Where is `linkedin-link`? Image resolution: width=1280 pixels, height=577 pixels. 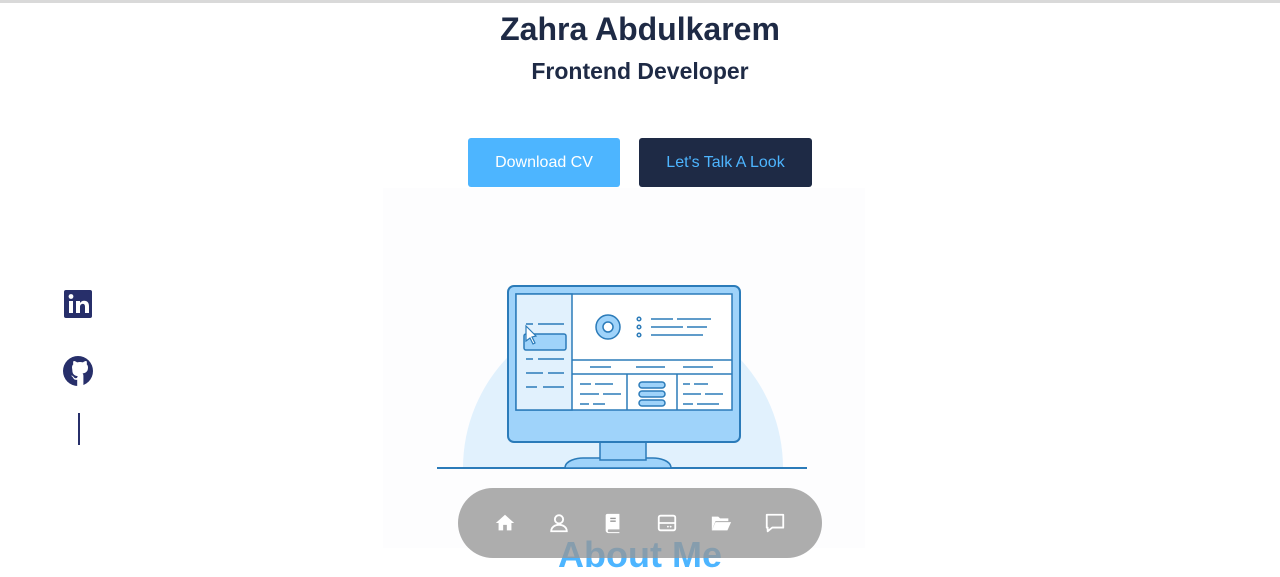
linkedin-link is located at coordinates (78, 304).